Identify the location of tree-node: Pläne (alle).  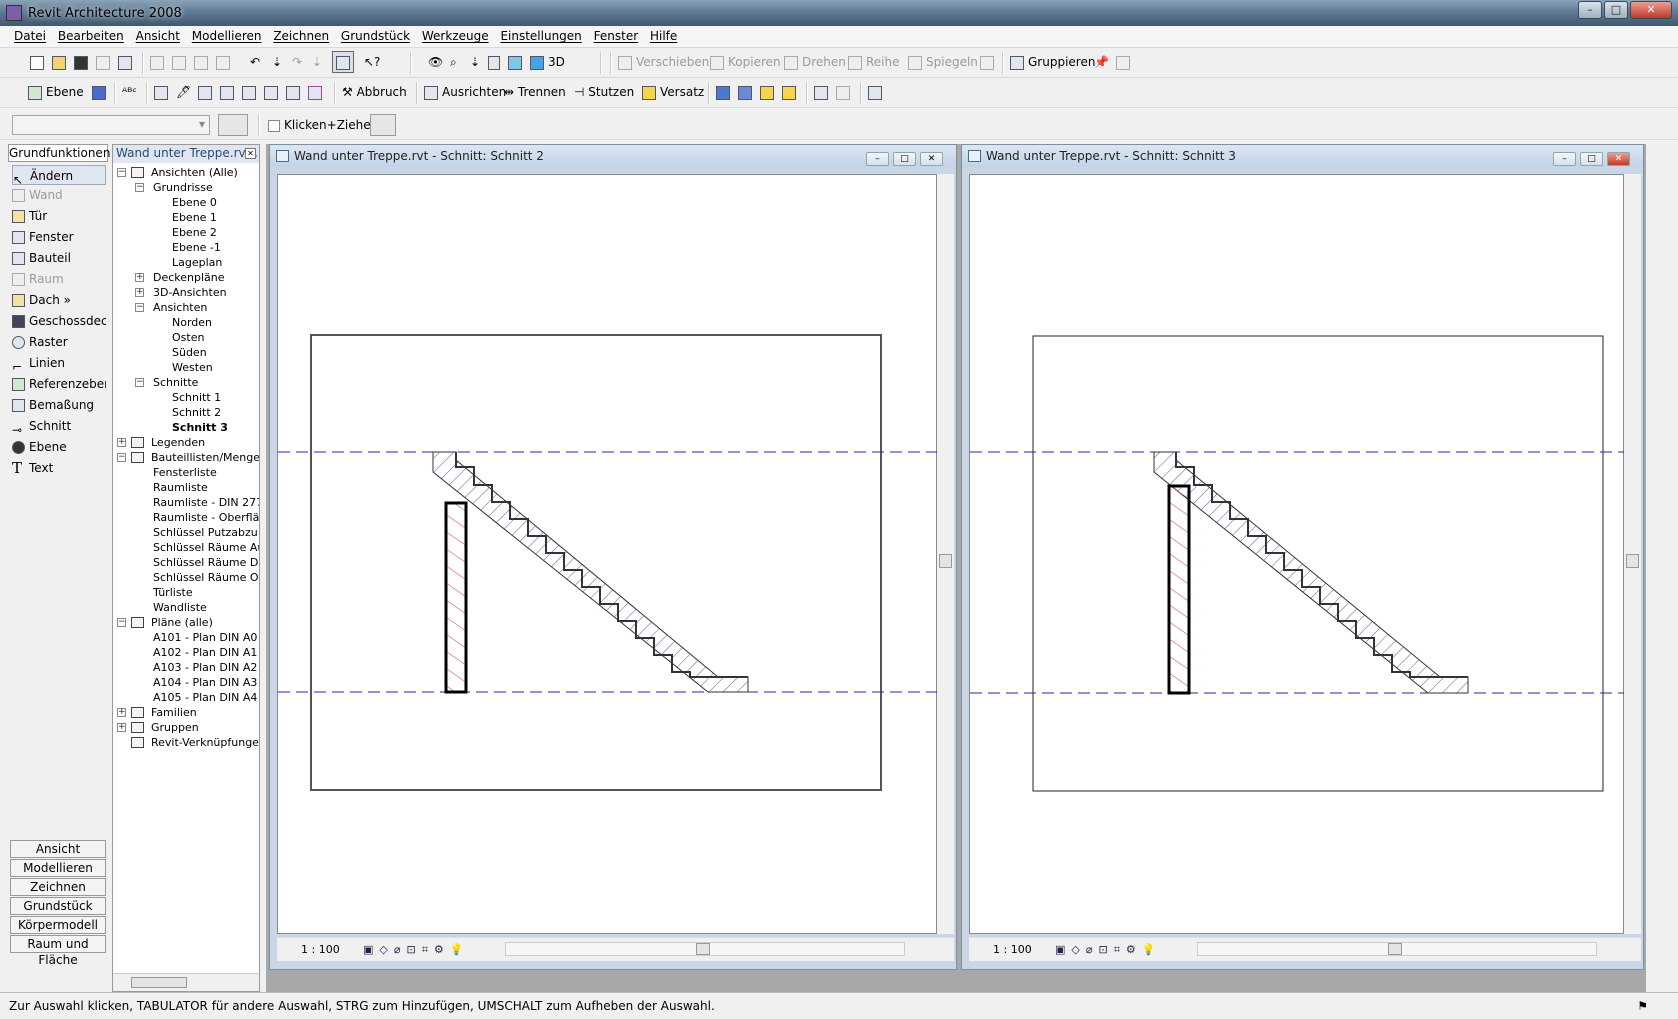
(182, 623).